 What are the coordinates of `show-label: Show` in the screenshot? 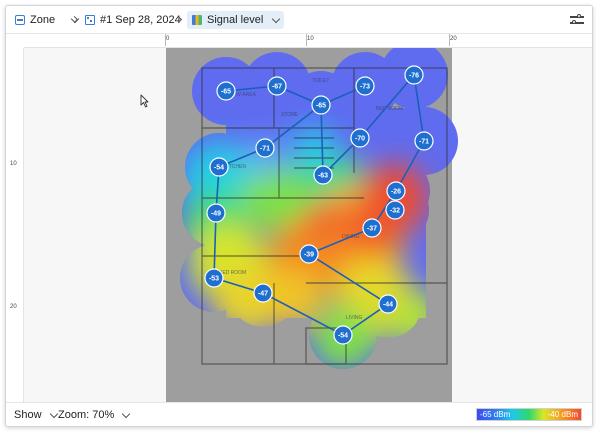 It's located at (28, 415).